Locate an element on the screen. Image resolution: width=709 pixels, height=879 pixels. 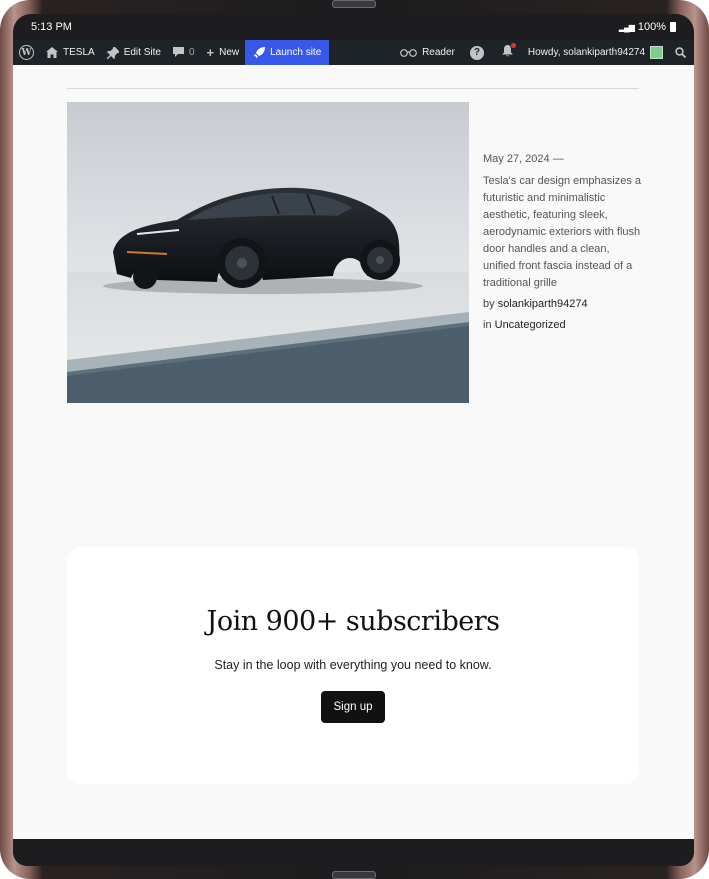
edit-site-label: Edit Site is located at coordinates (142, 52).